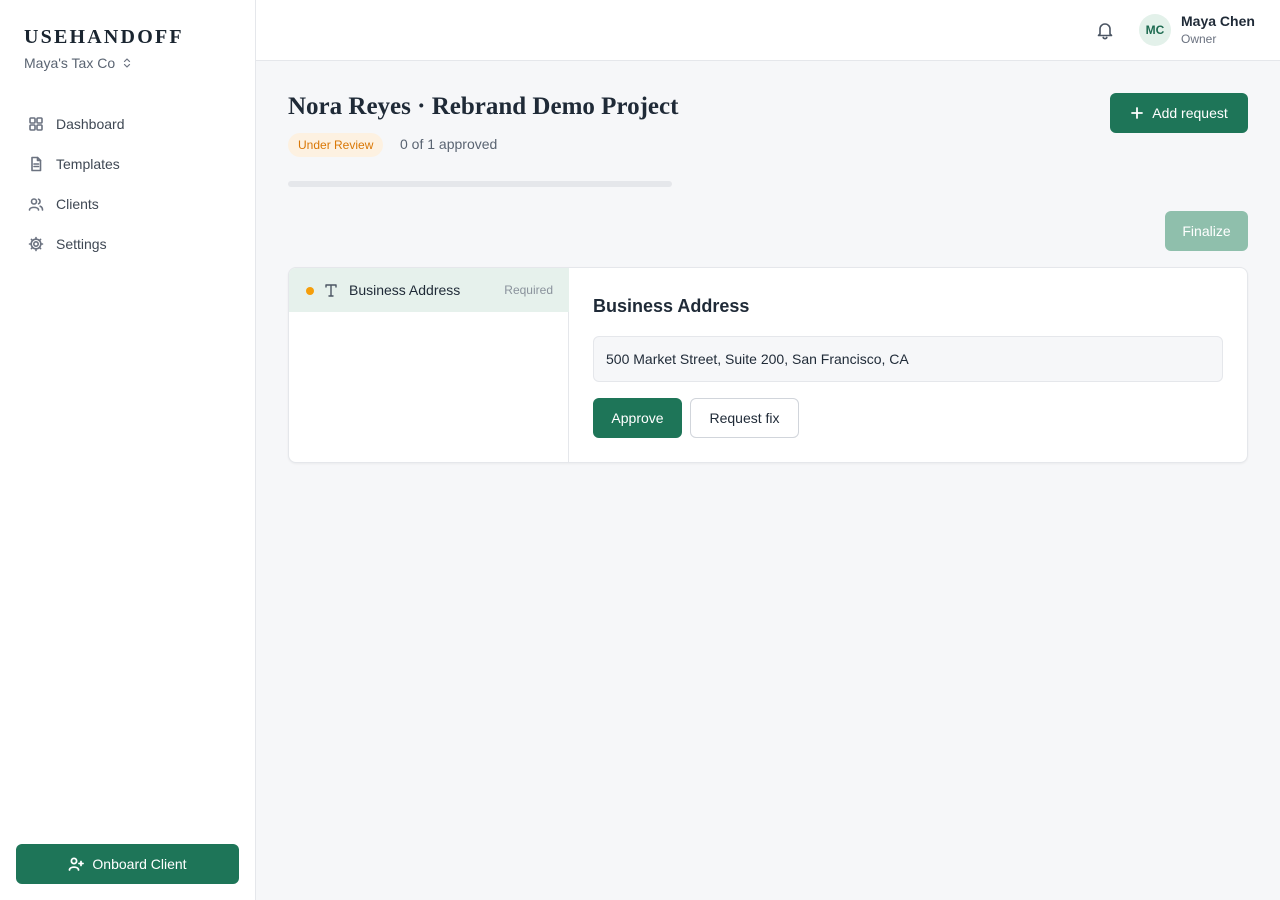 The height and width of the screenshot is (900, 1280). What do you see at coordinates (1199, 39) in the screenshot?
I see `user-role: Owner` at bounding box center [1199, 39].